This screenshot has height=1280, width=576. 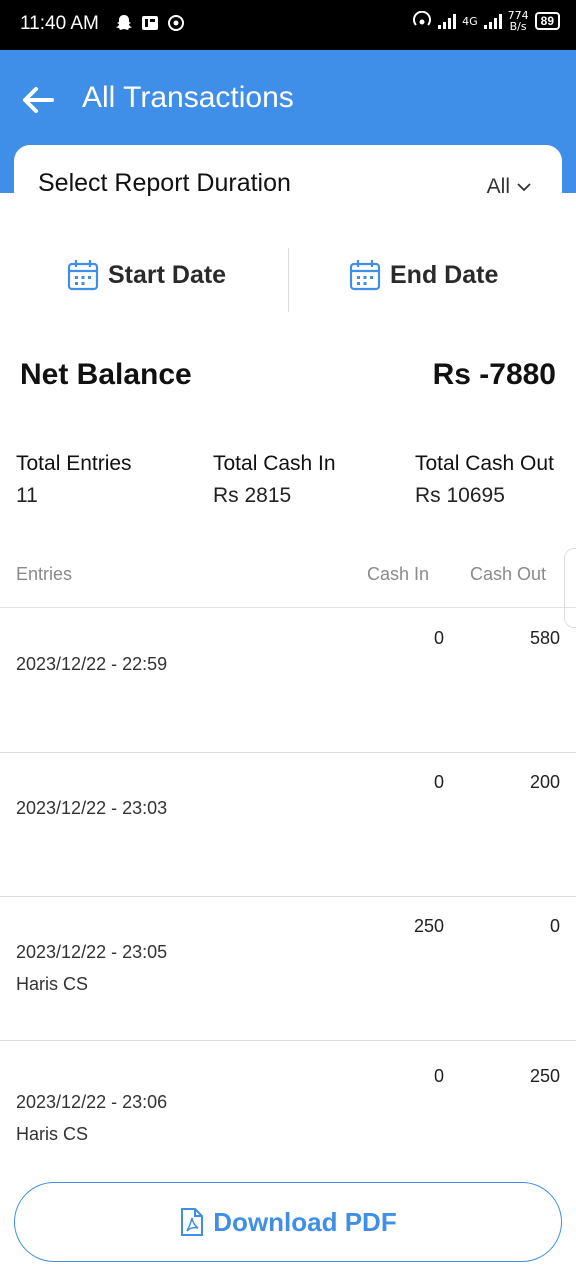 I want to click on total-cash-out-value: Rs 10695, so click(x=460, y=495).